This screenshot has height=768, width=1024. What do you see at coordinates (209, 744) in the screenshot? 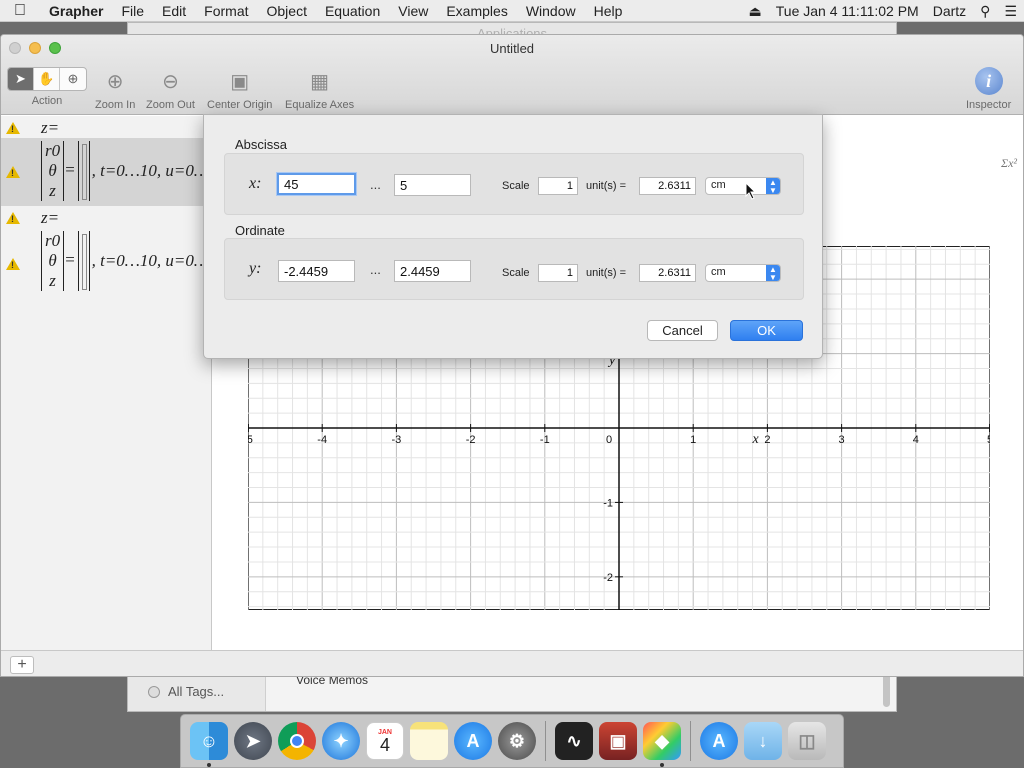
I see `finder-icon: ☺` at bounding box center [209, 744].